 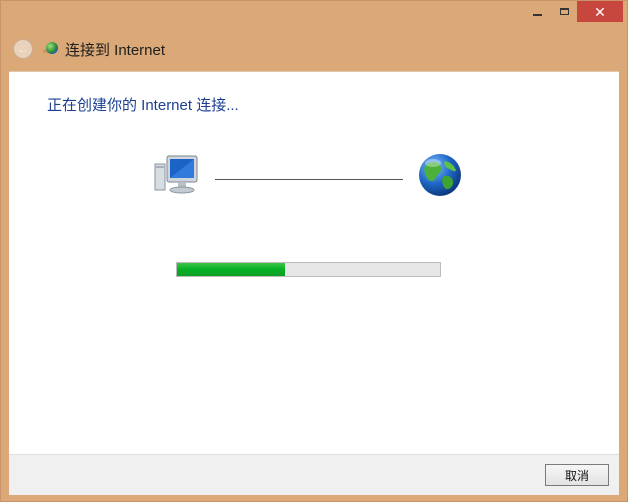 I want to click on wizard-title: 连接到 Internet, so click(x=115, y=50).